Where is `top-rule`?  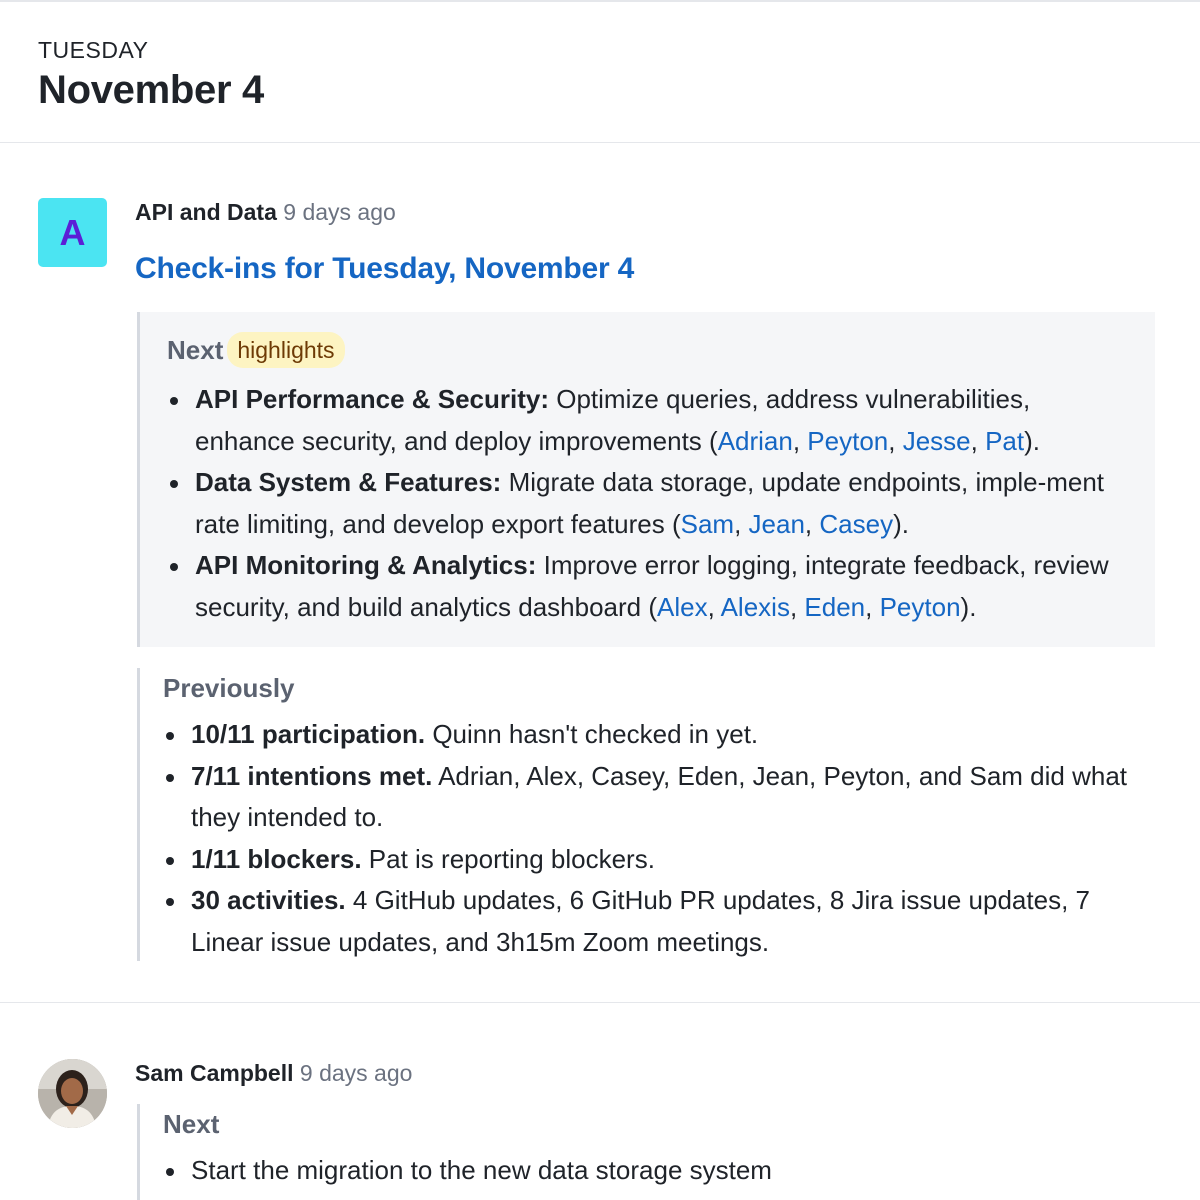
top-rule is located at coordinates (600, 1).